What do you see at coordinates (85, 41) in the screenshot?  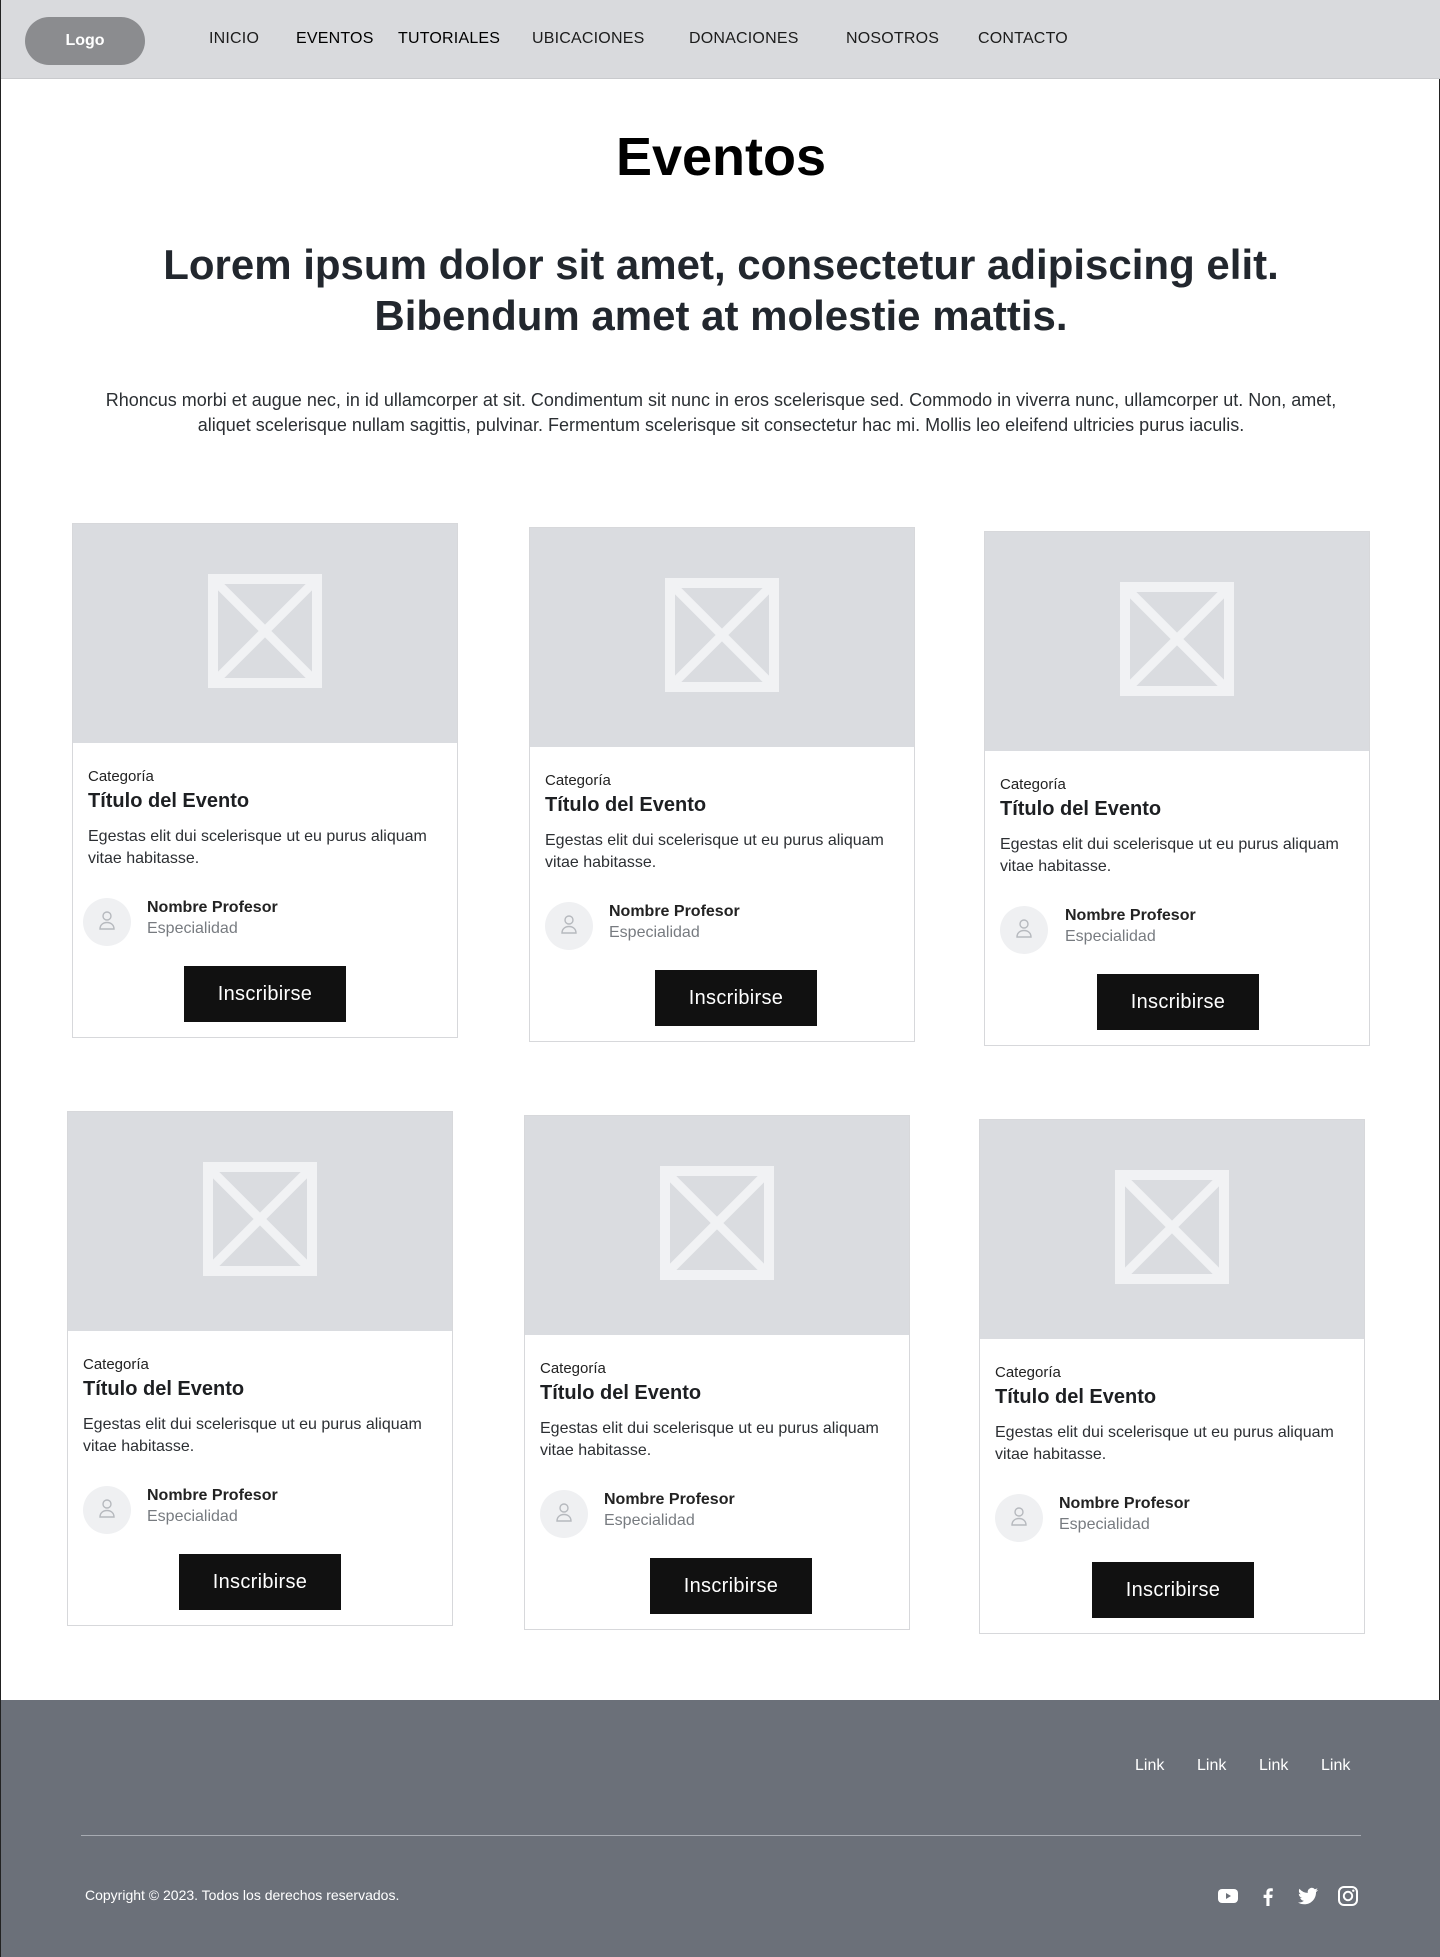 I see `logo: Logo` at bounding box center [85, 41].